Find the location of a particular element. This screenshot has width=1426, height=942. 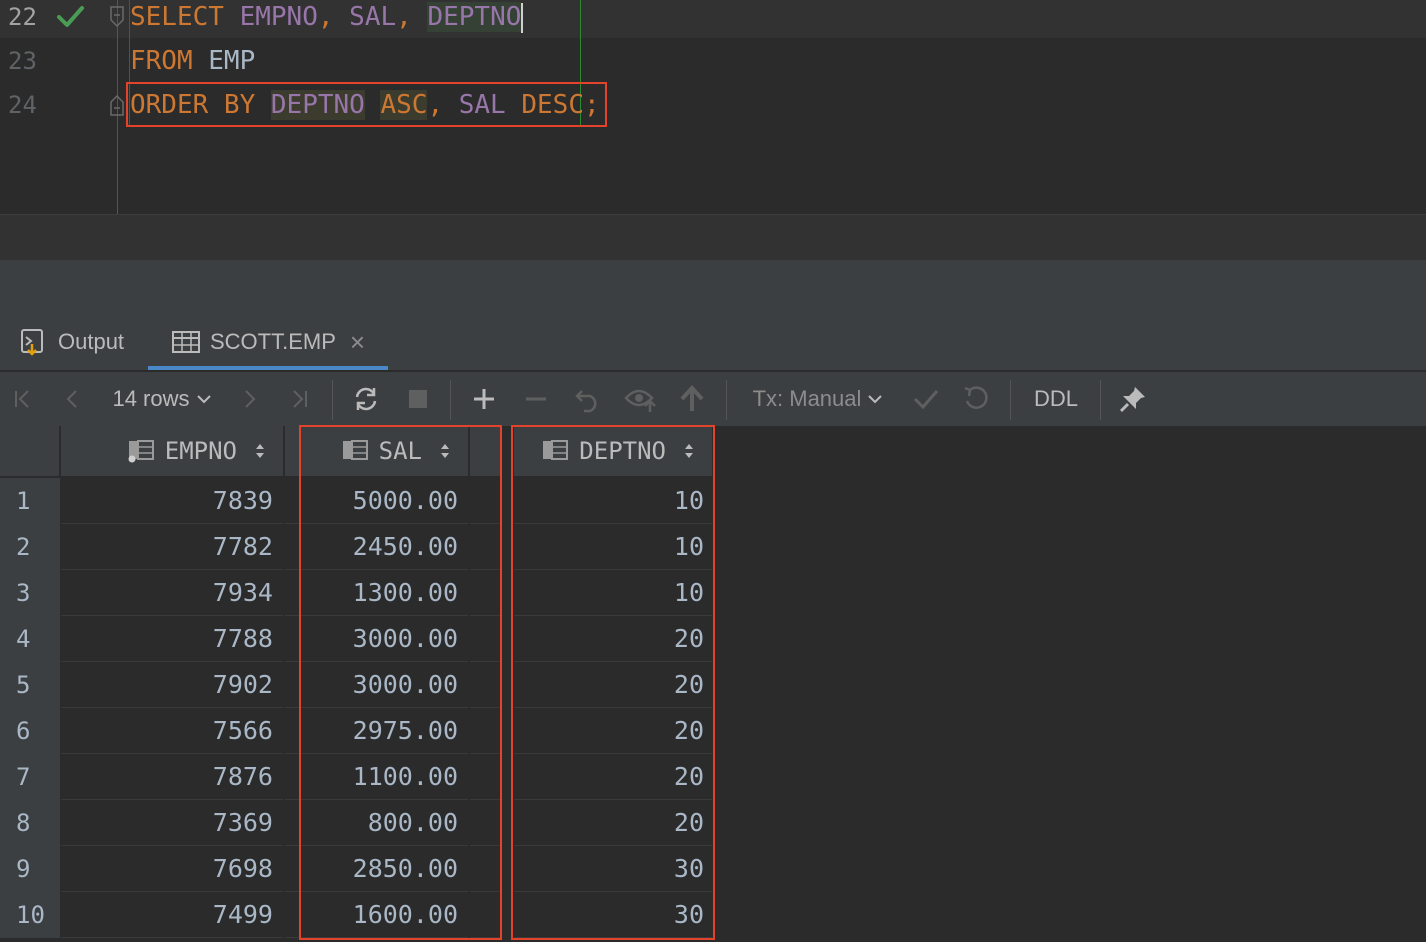

cell-empno: 7902 is located at coordinates (172, 685).